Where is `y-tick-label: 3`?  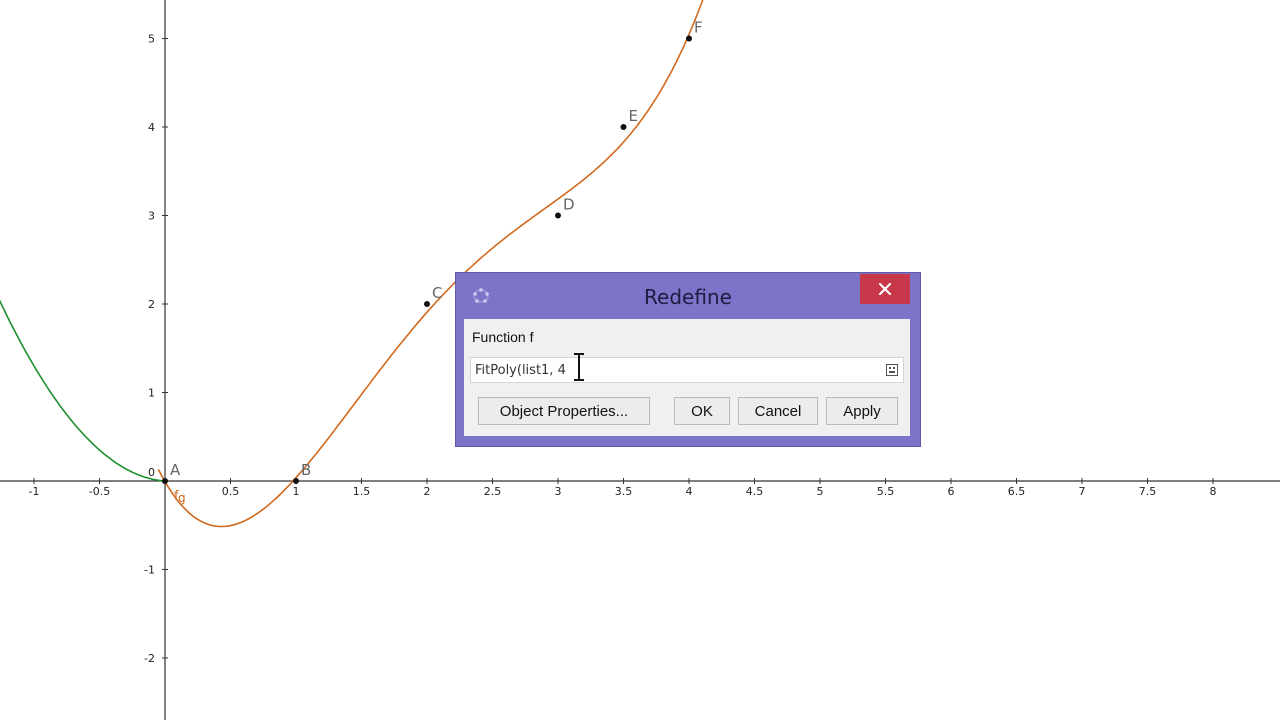 y-tick-label: 3 is located at coordinates (151, 216).